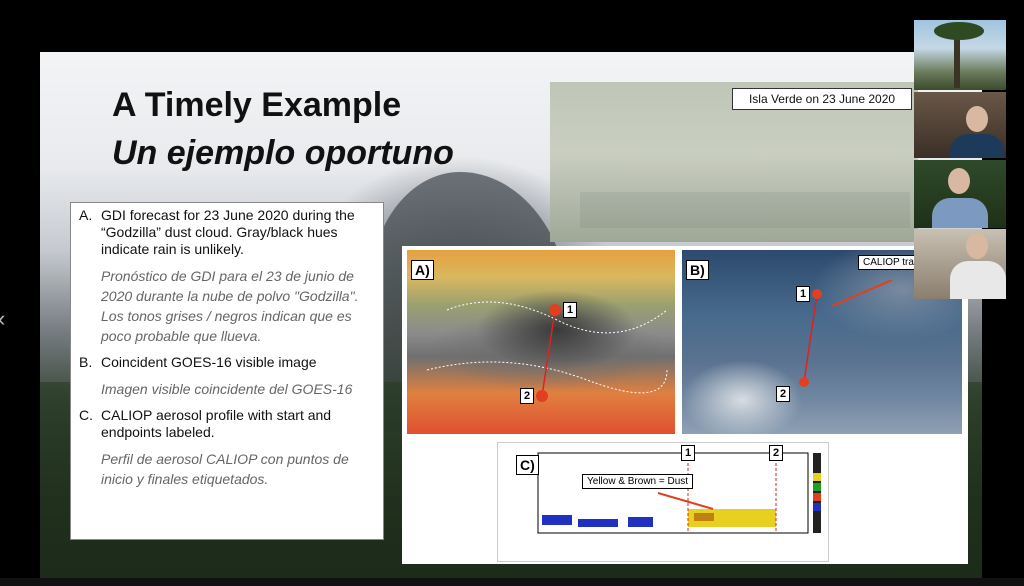 This screenshot has height=586, width=1024. I want to click on item-text-en: Coincident GOES-16 visible image, so click(209, 362).